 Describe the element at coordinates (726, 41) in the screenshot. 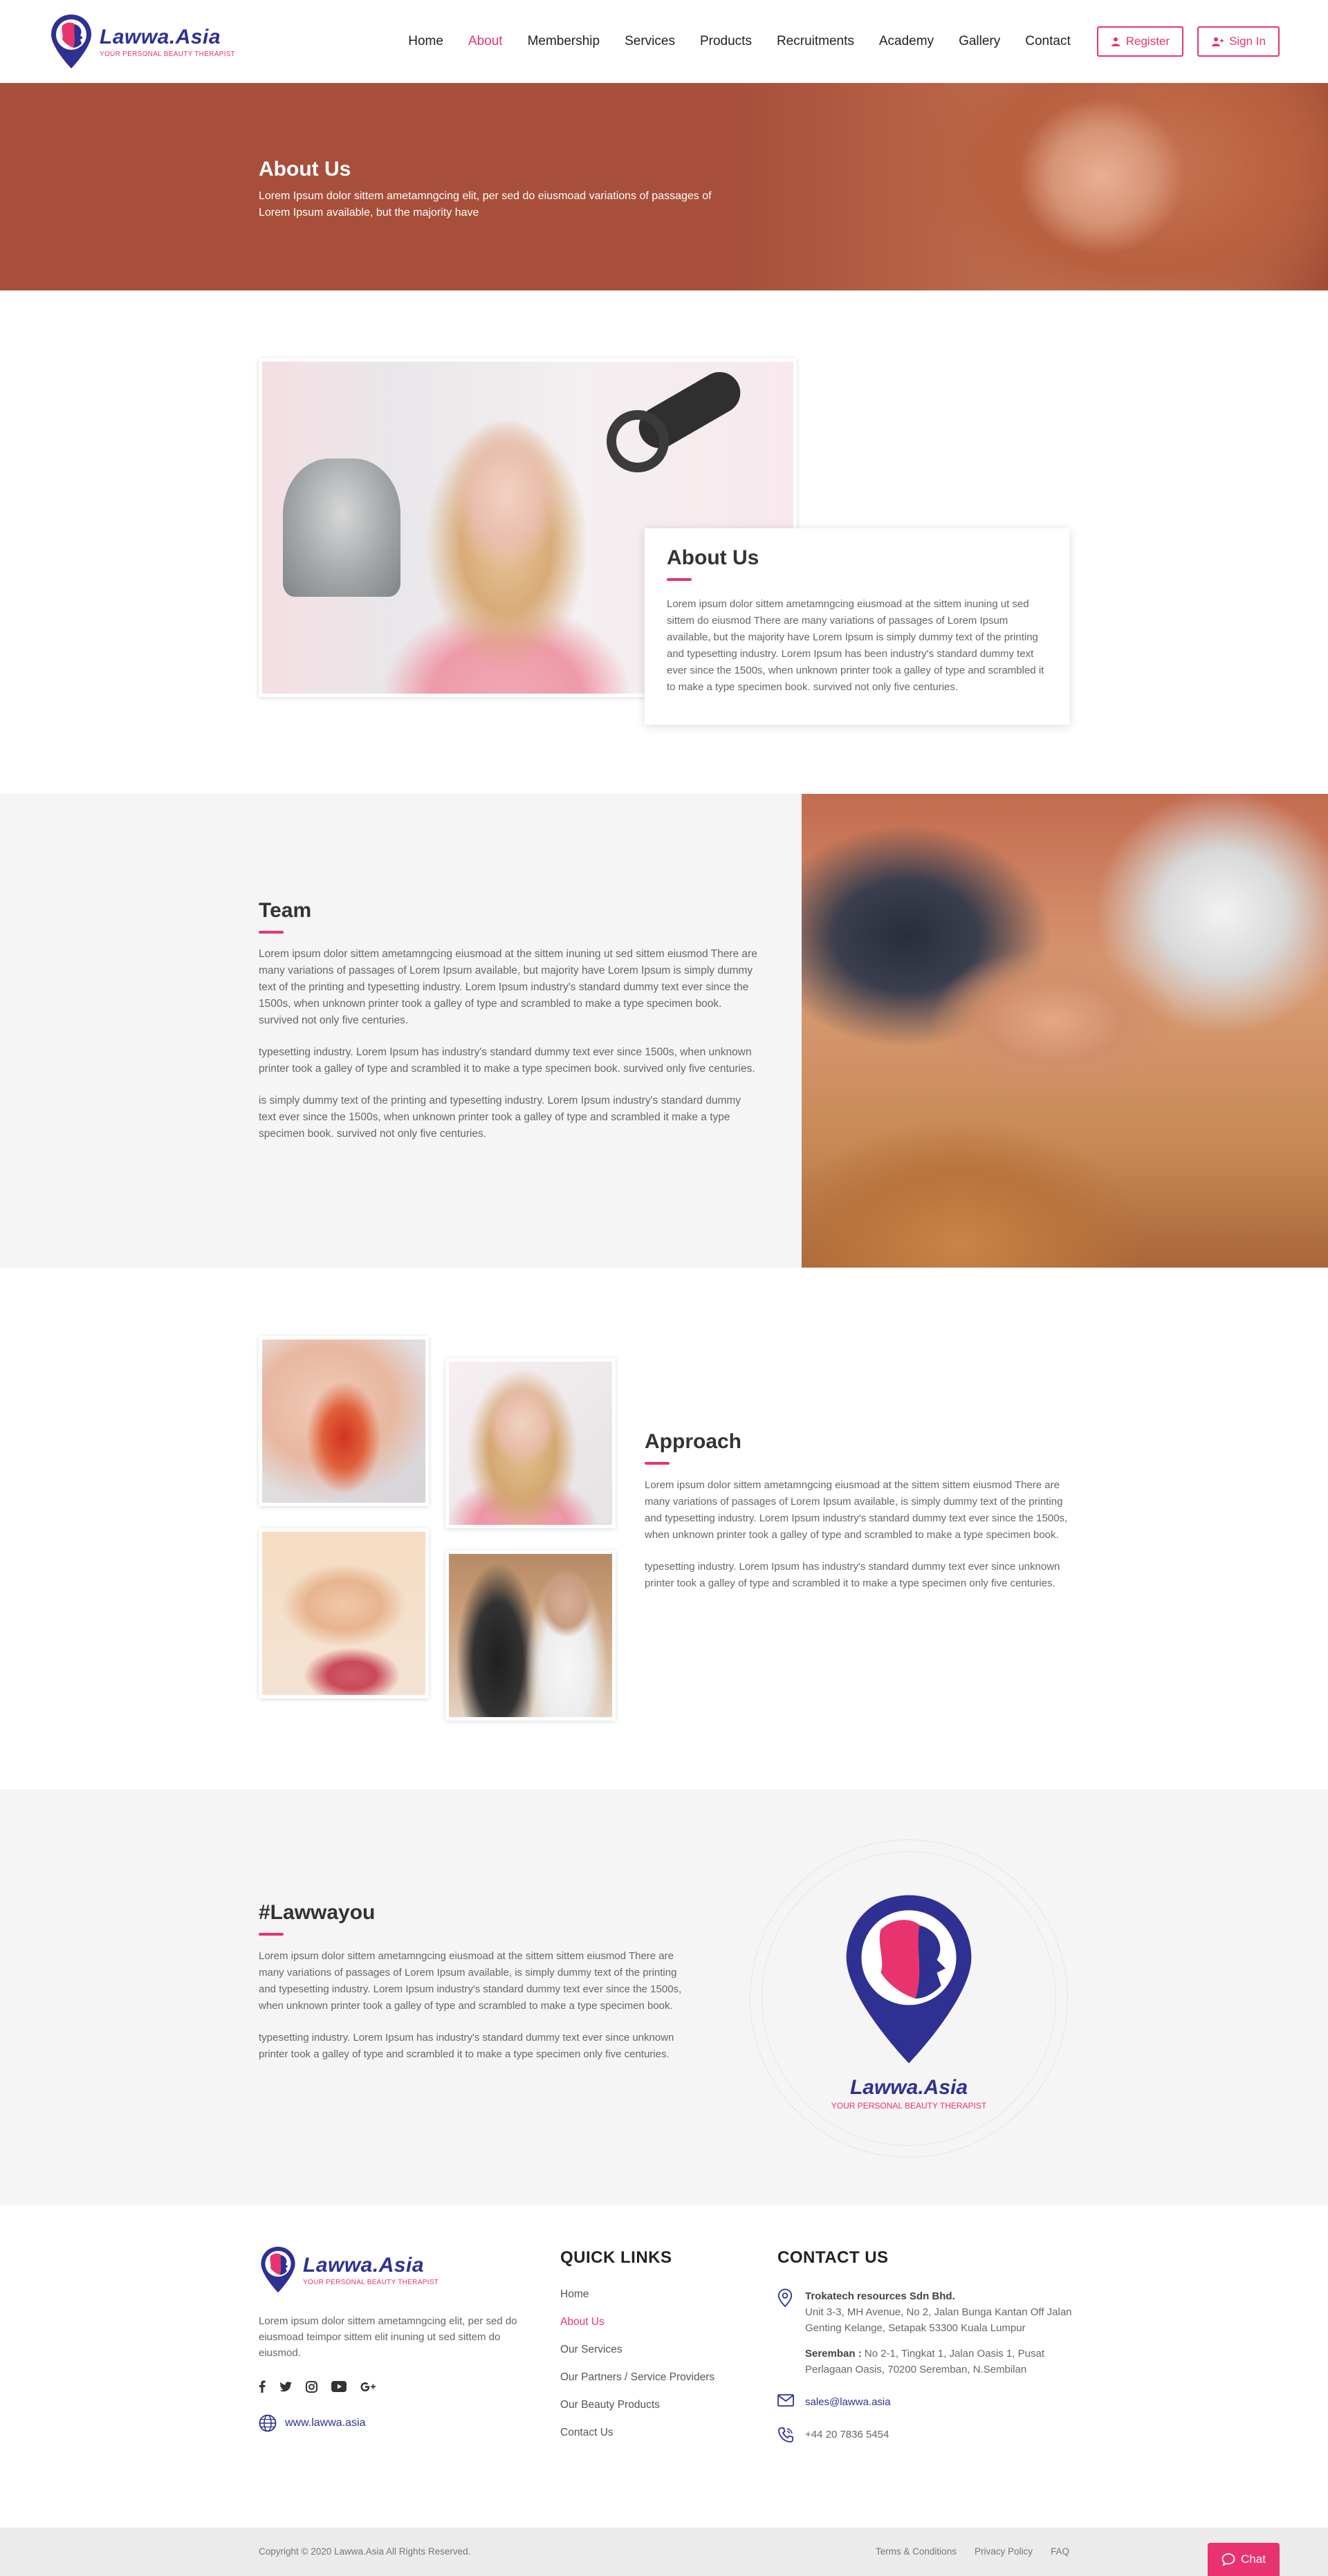

I see `nav-products: Products` at that location.